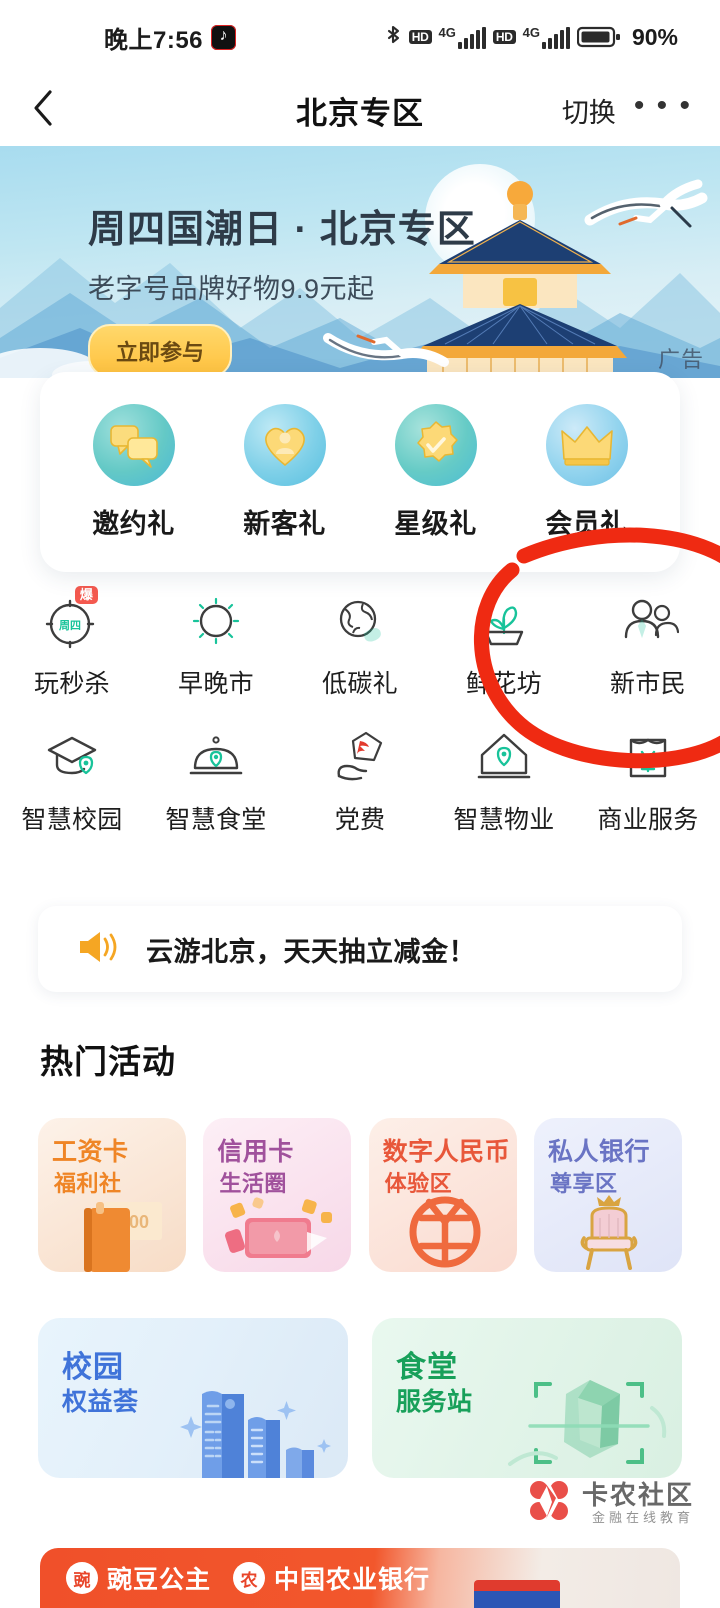  What do you see at coordinates (352, 1580) in the screenshot?
I see `brand-name-2: 中国农业银行` at bounding box center [352, 1580].